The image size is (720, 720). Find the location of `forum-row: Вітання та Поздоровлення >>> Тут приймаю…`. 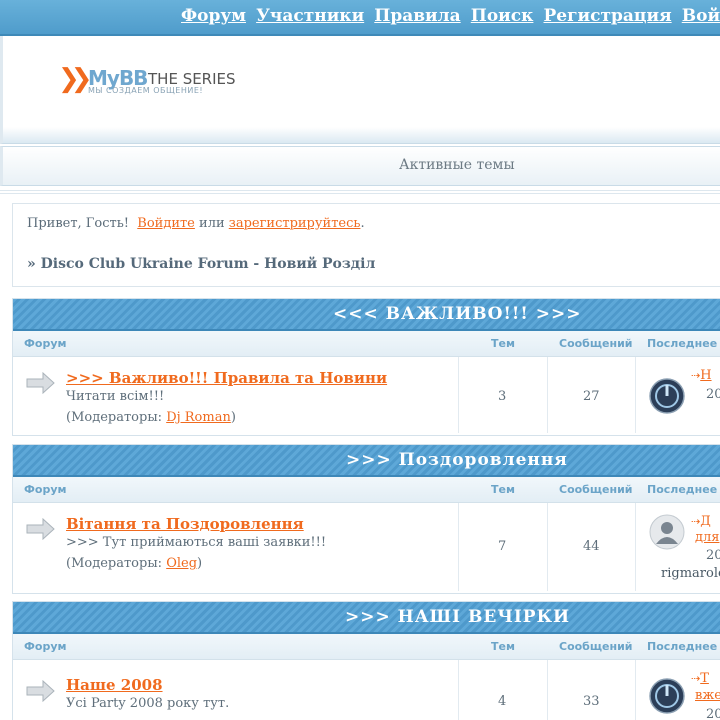

forum-row: Вітання та Поздоровлення >>> Тут приймаю… is located at coordinates (366, 547).